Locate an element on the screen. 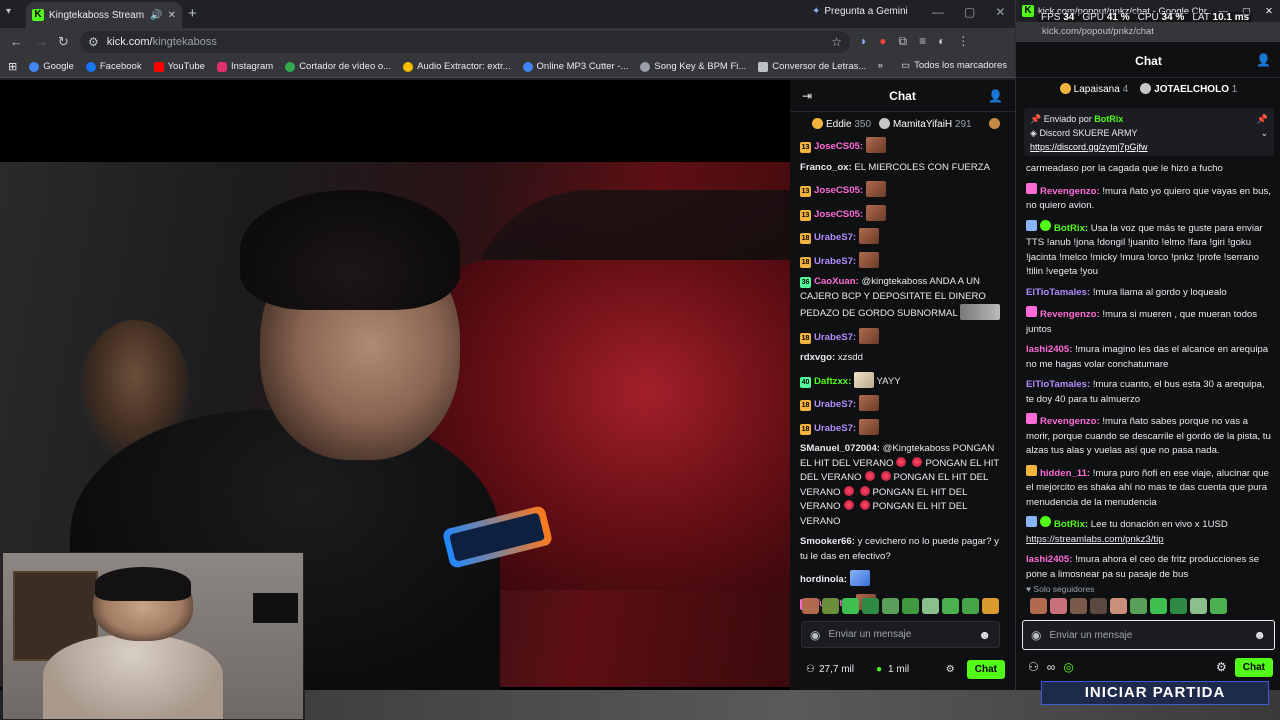 Image resolution: width=1280 pixels, height=720 pixels. chat-username: Daftzxx: is located at coordinates (832, 381).